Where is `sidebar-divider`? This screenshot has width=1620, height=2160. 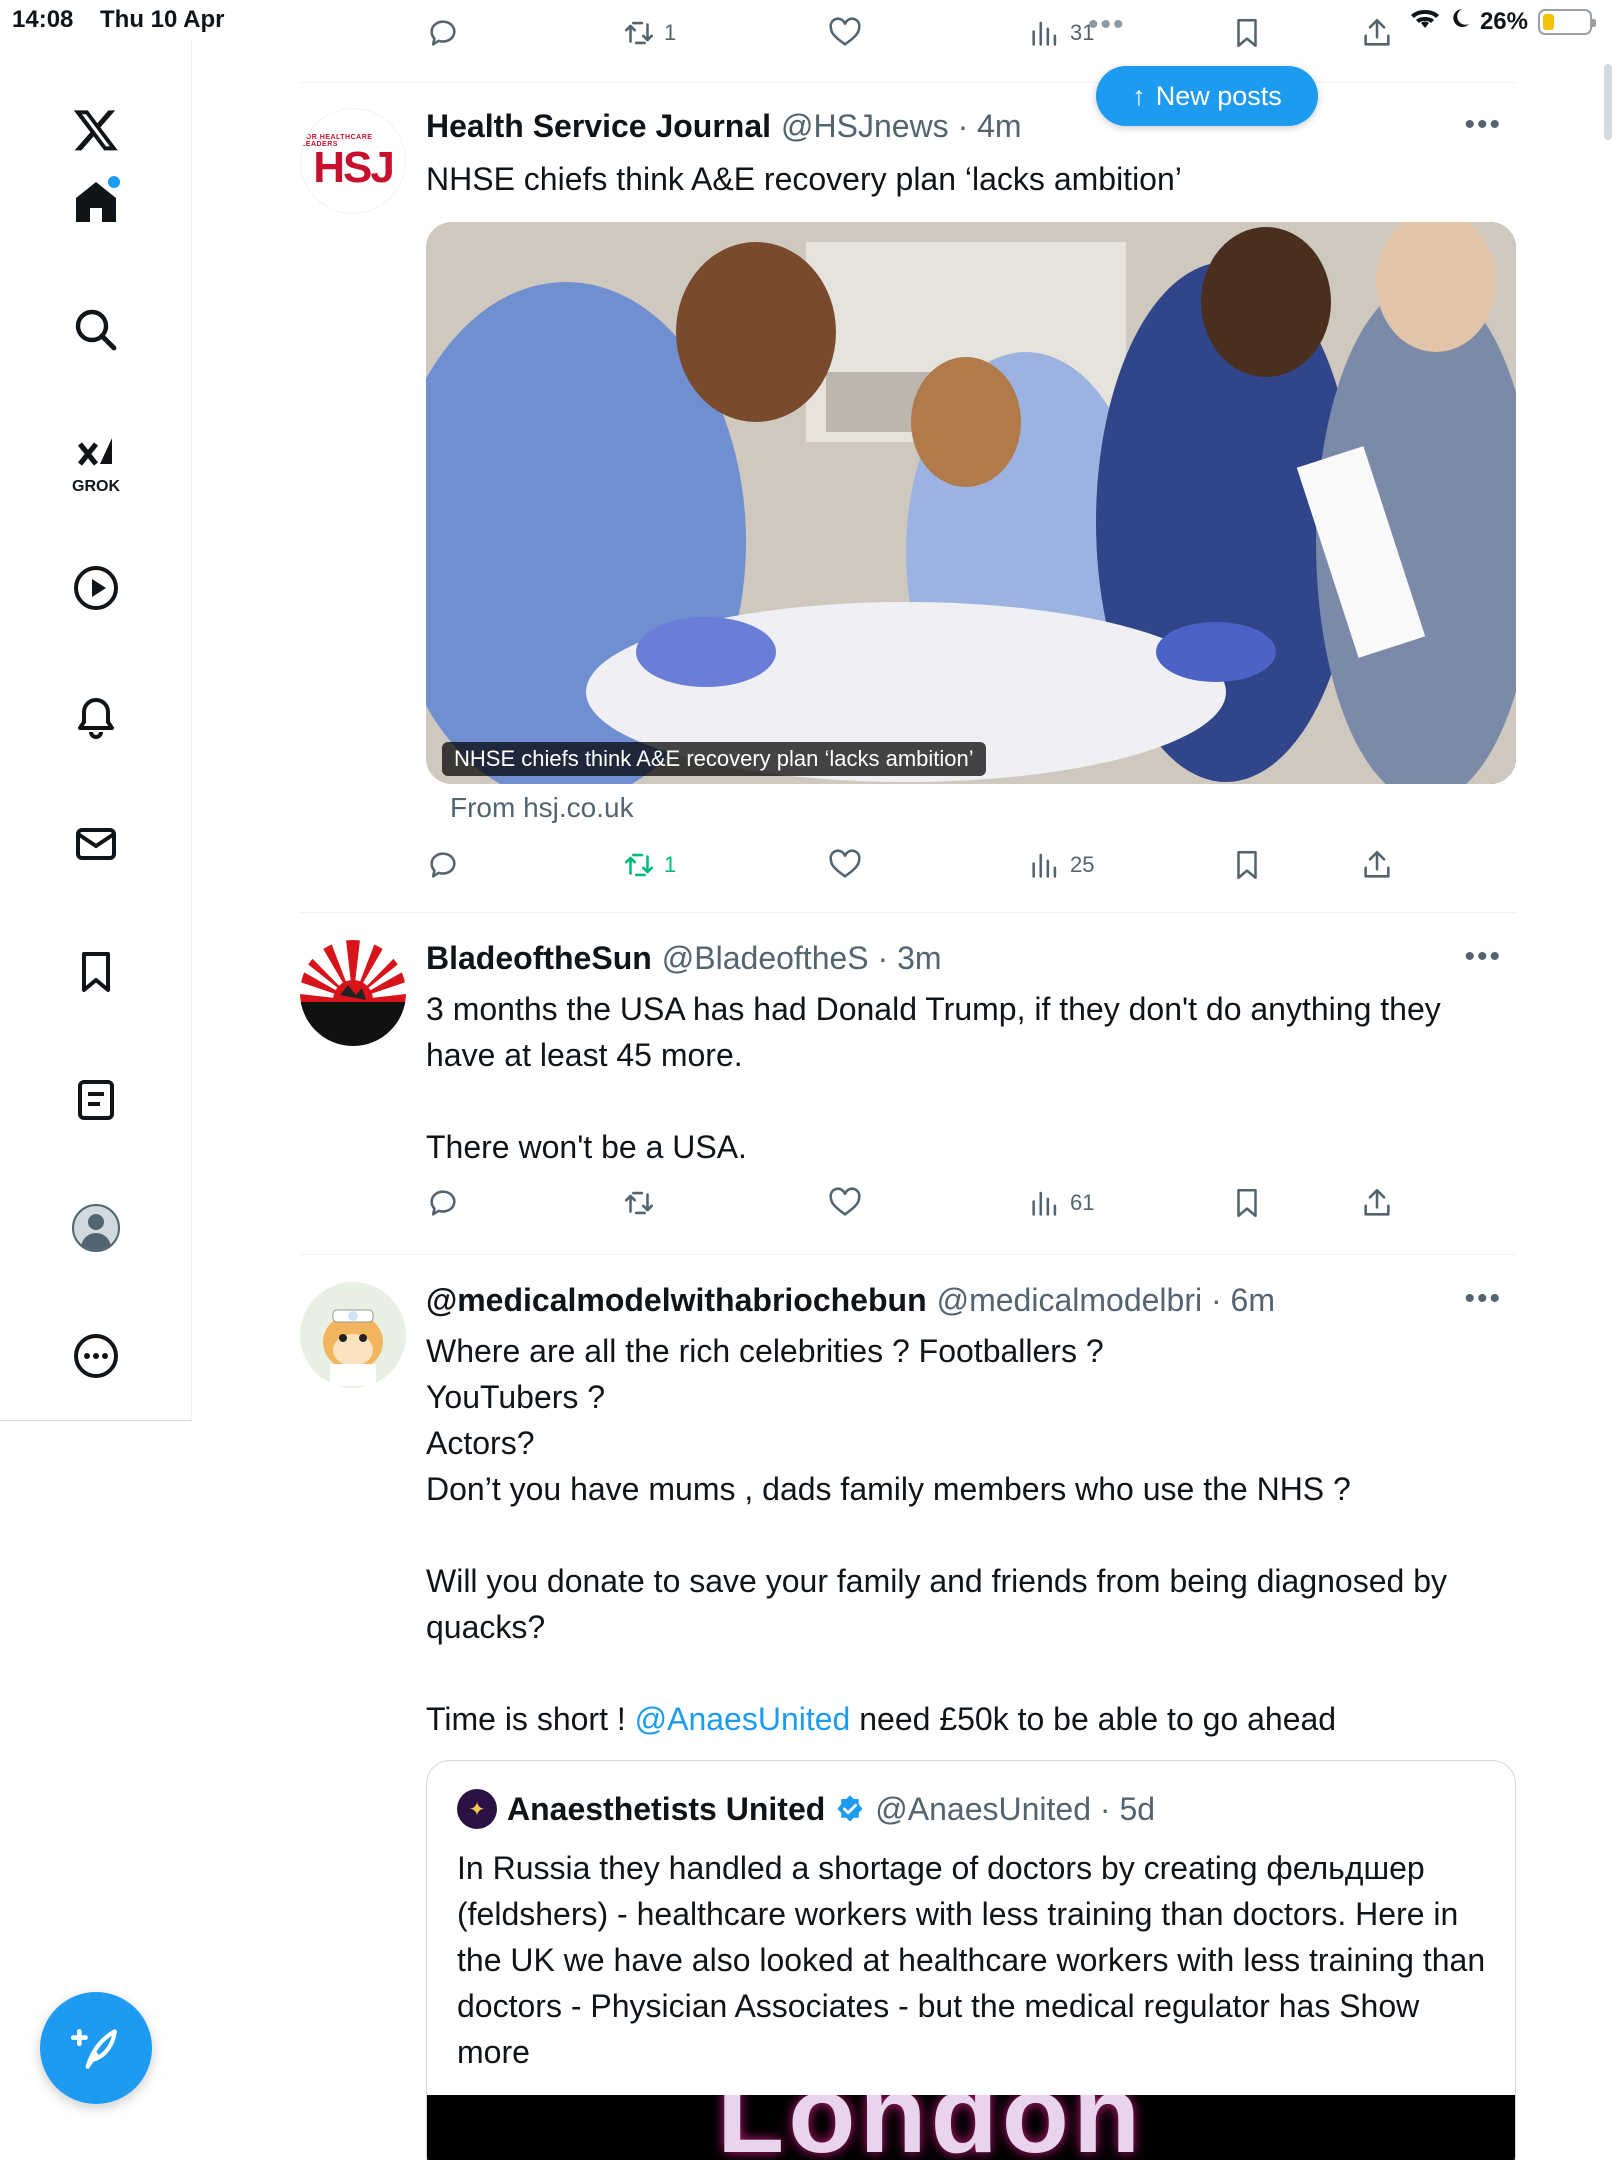
sidebar-divider is located at coordinates (96, 1420).